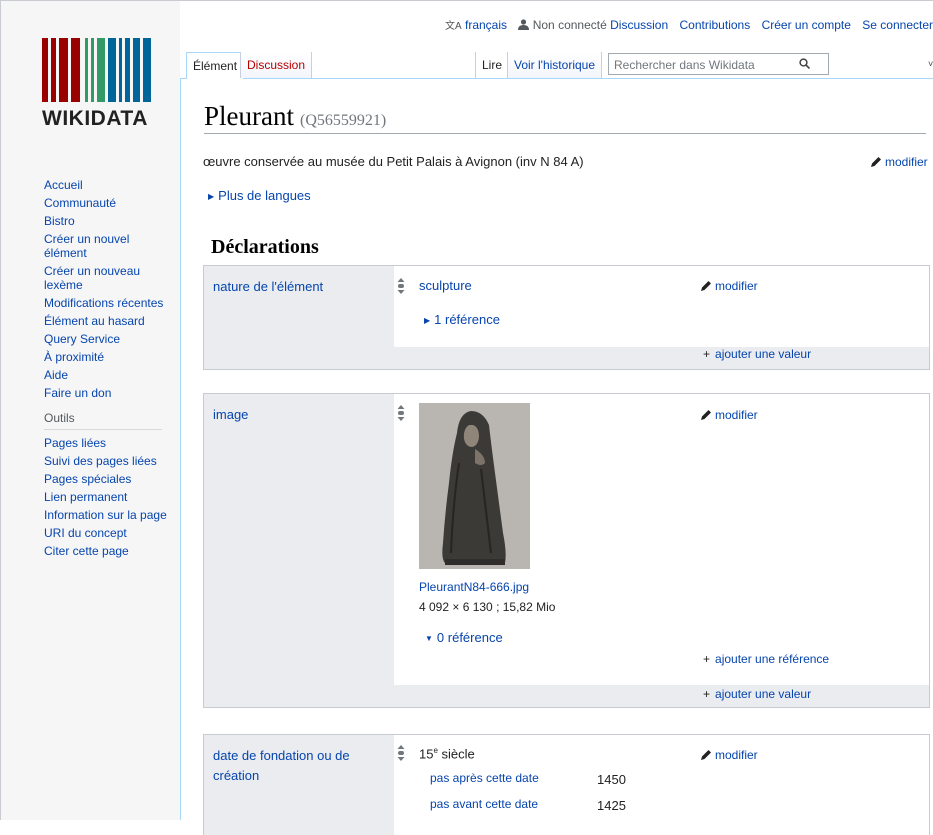 This screenshot has width=933, height=835. Describe the element at coordinates (211, 196) in the screenshot. I see `triangle-right-icon: ▶` at that location.